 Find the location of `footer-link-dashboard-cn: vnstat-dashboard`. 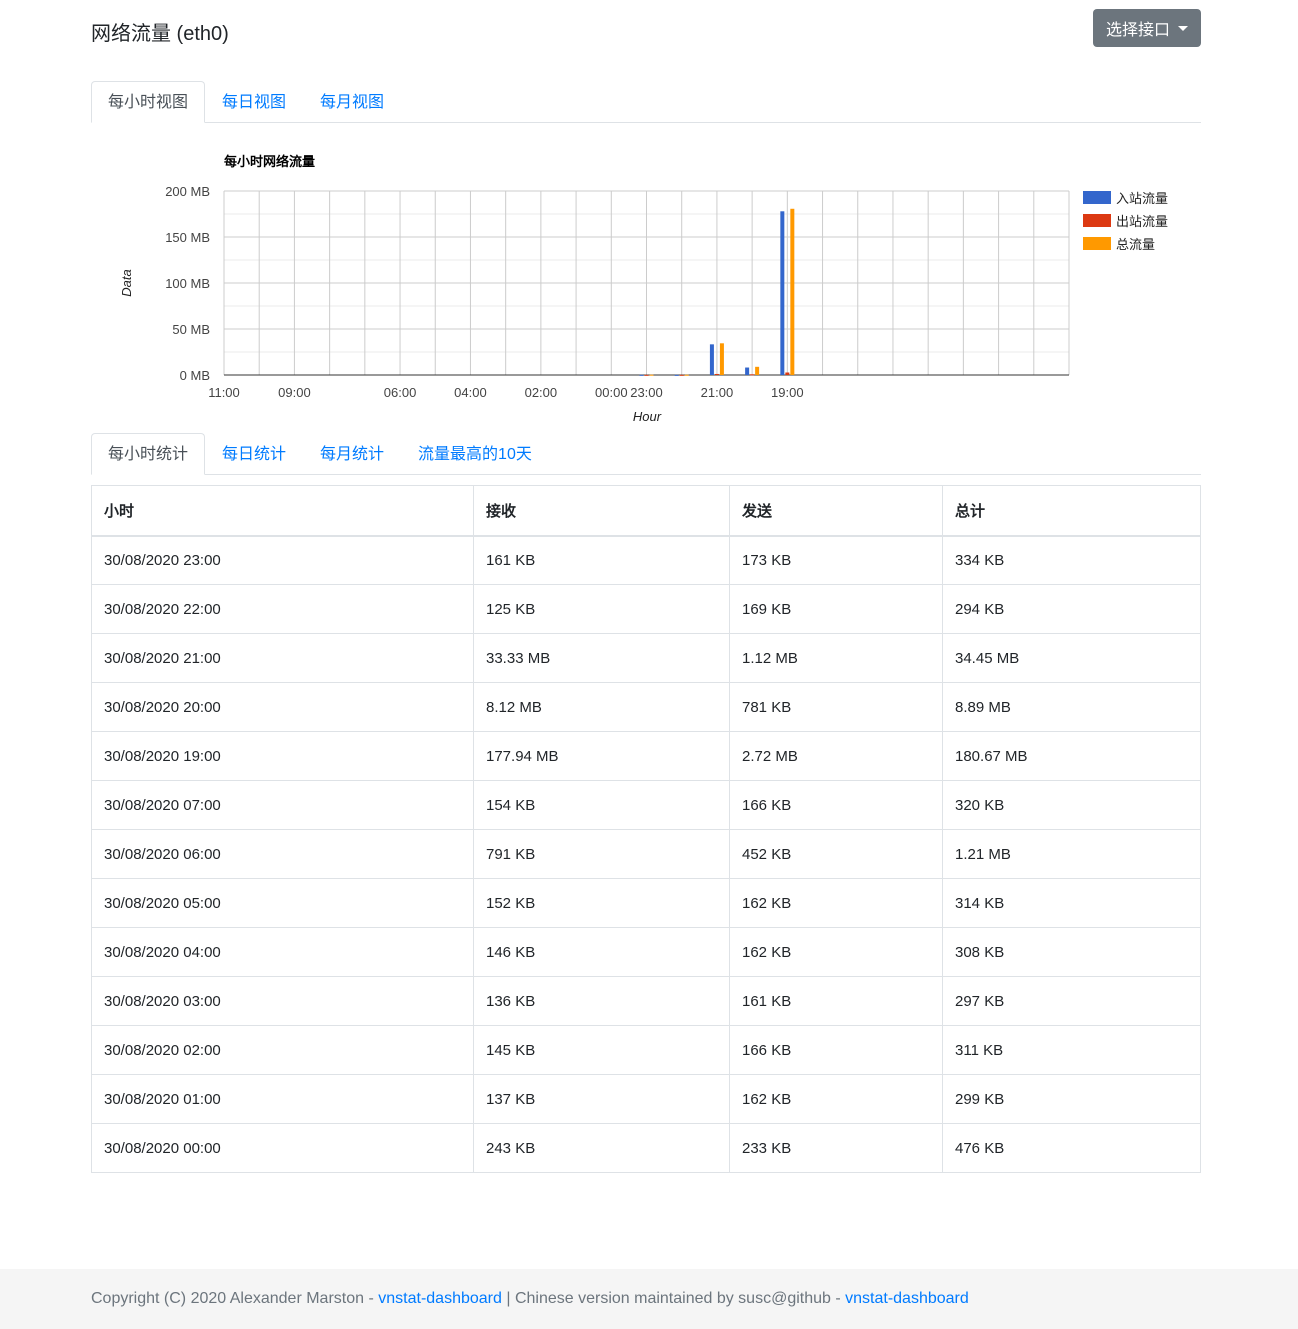

footer-link-dashboard-cn: vnstat-dashboard is located at coordinates (907, 1298).